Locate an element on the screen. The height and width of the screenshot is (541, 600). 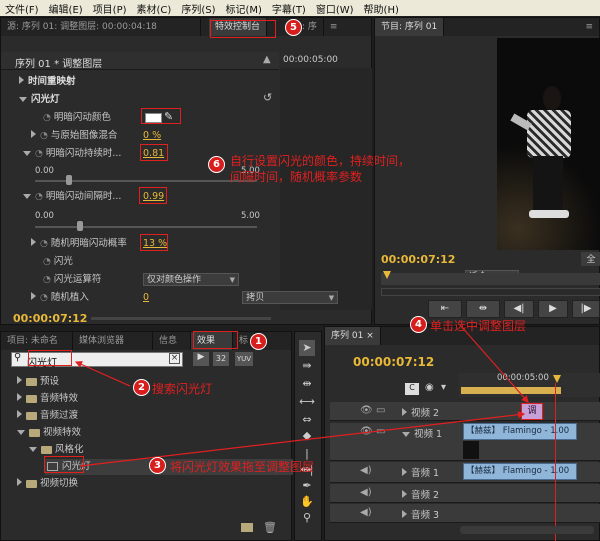
annotation-4: 单击选中调整图层 is located at coordinates (478, 326).